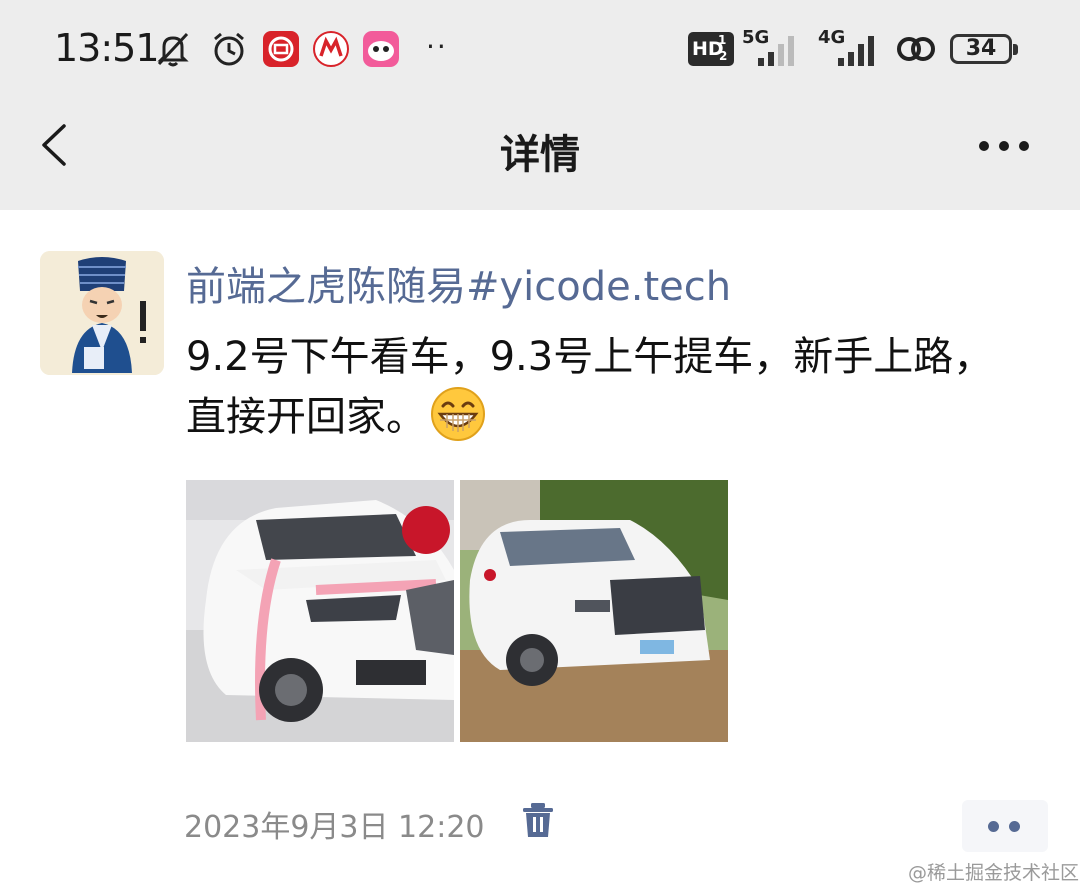  Describe the element at coordinates (229, 49) in the screenshot. I see `alarm-icon` at that location.